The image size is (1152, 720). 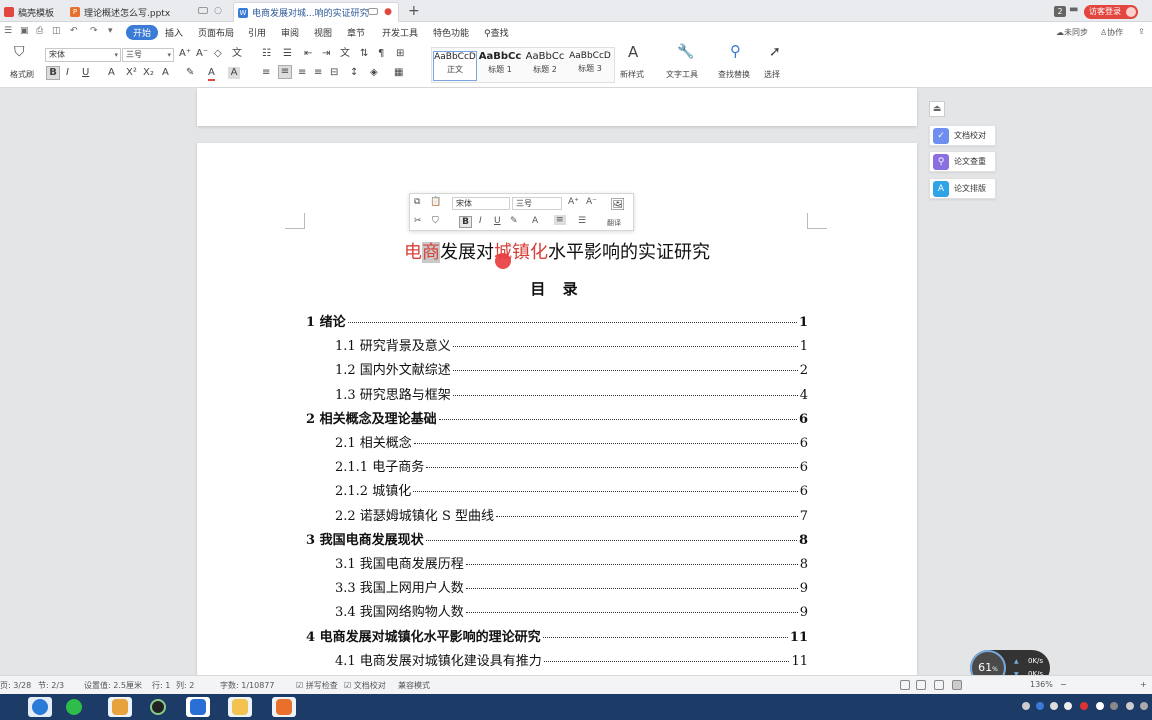 What do you see at coordinates (571, 393) in the screenshot?
I see `toc-section-entry: 1.3 研究思路与框架 4` at bounding box center [571, 393].